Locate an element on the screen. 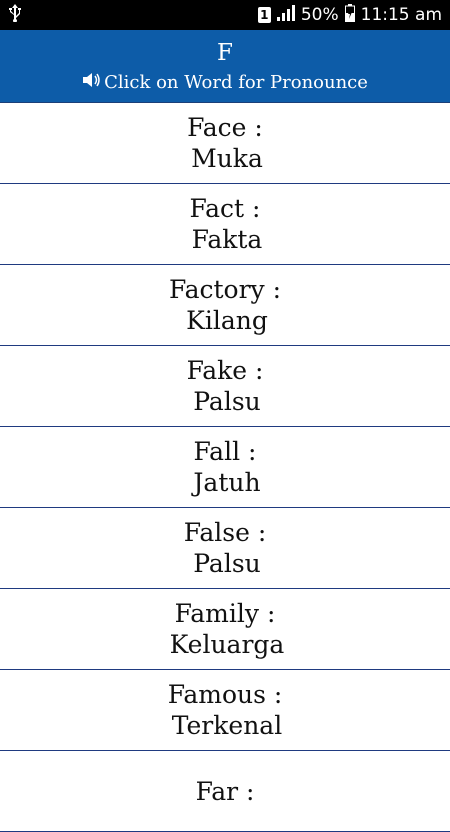  word-row: Fake : Palsu is located at coordinates (225, 386).